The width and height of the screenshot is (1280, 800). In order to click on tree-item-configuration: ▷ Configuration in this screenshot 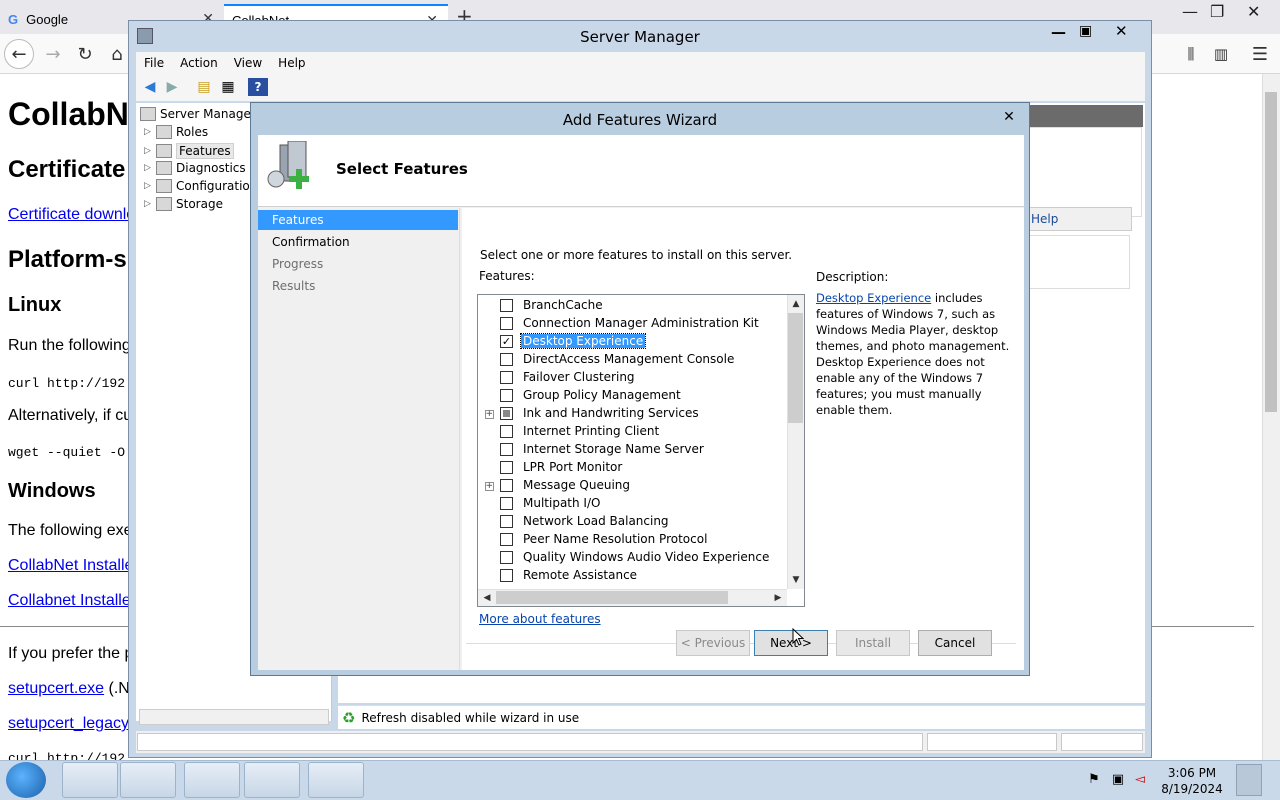, I will do `click(200, 186)`.